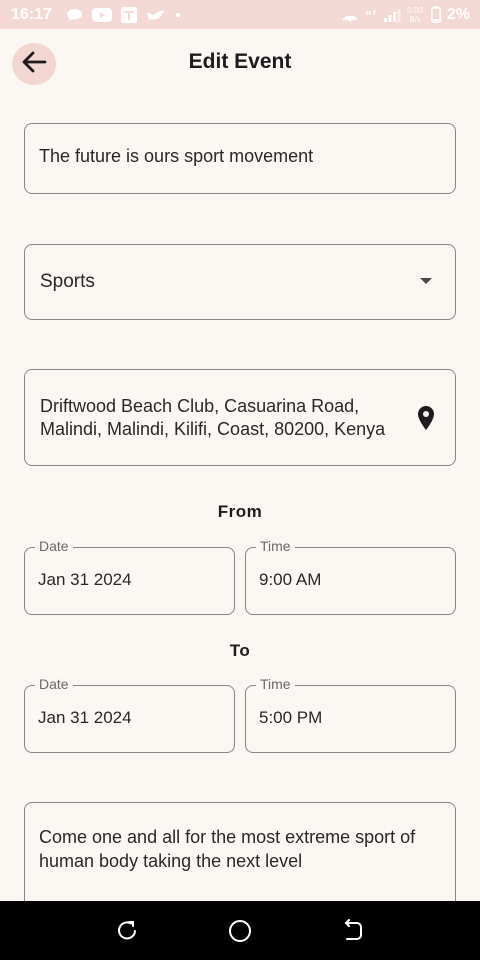 The height and width of the screenshot is (960, 480). I want to click on from-date-field: Date Jan 31 2024, so click(129, 576).